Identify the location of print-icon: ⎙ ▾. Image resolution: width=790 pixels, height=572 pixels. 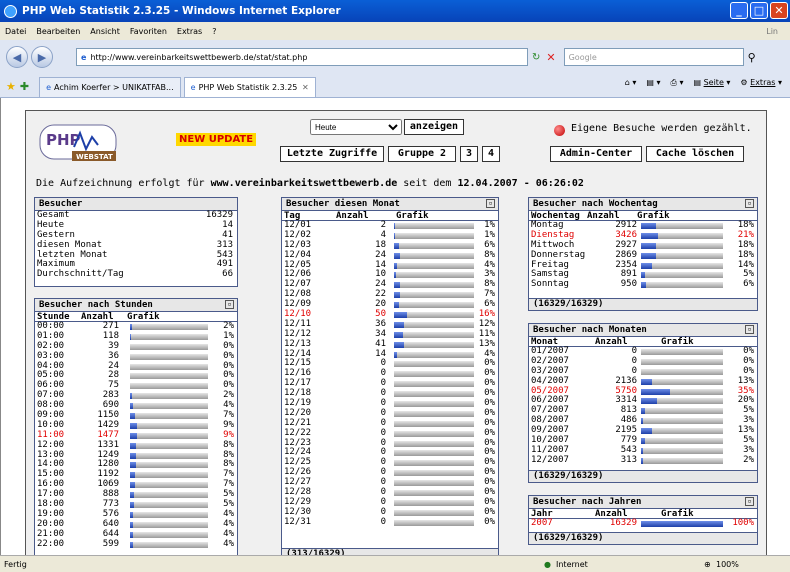
(677, 83).